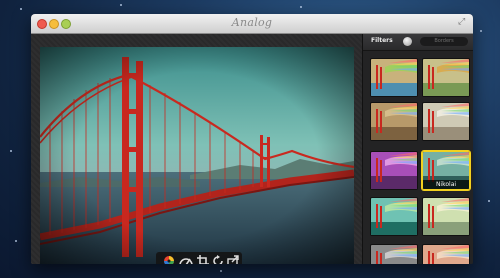 The height and width of the screenshot is (278, 500). Describe the element at coordinates (203, 259) in the screenshot. I see `crop-icon` at that location.